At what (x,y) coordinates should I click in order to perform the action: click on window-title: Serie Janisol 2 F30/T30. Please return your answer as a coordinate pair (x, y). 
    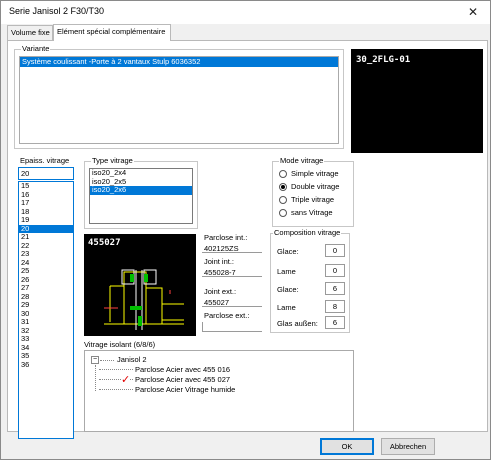
    Looking at the image, I should click on (57, 11).